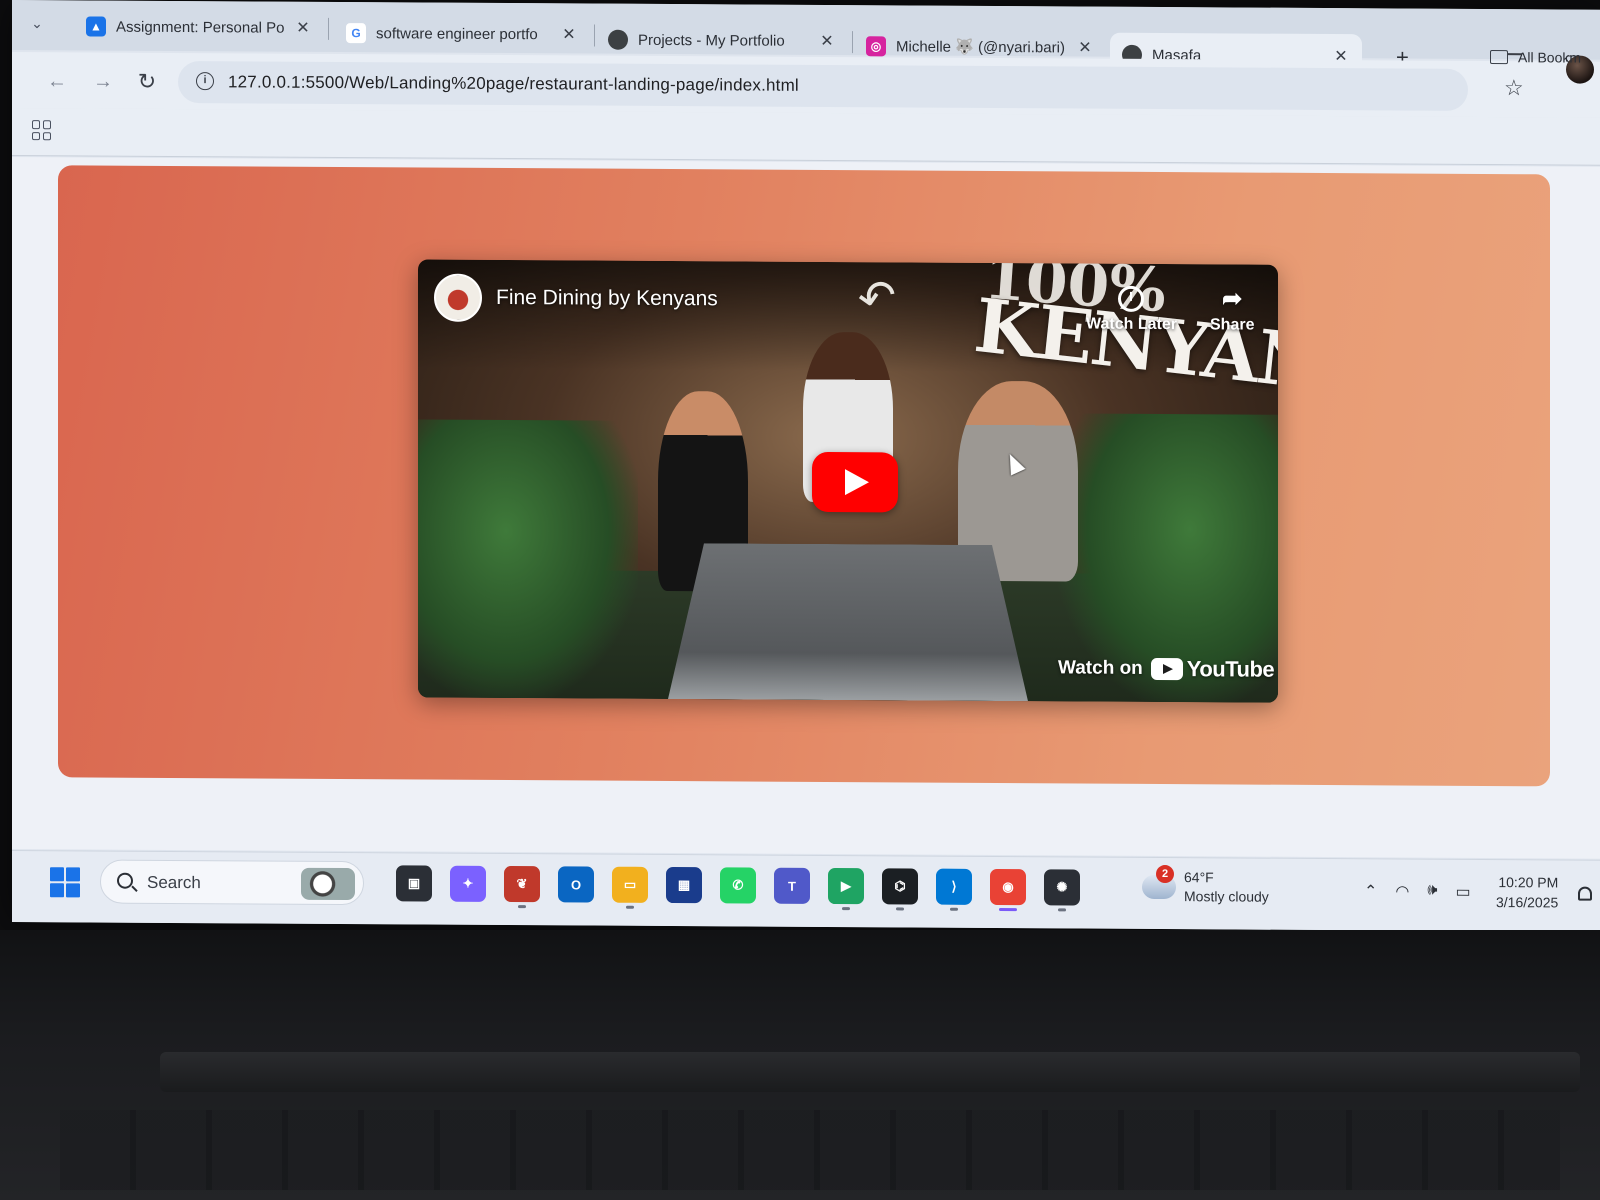  I want to click on keyboard-edge, so click(810, 1150).